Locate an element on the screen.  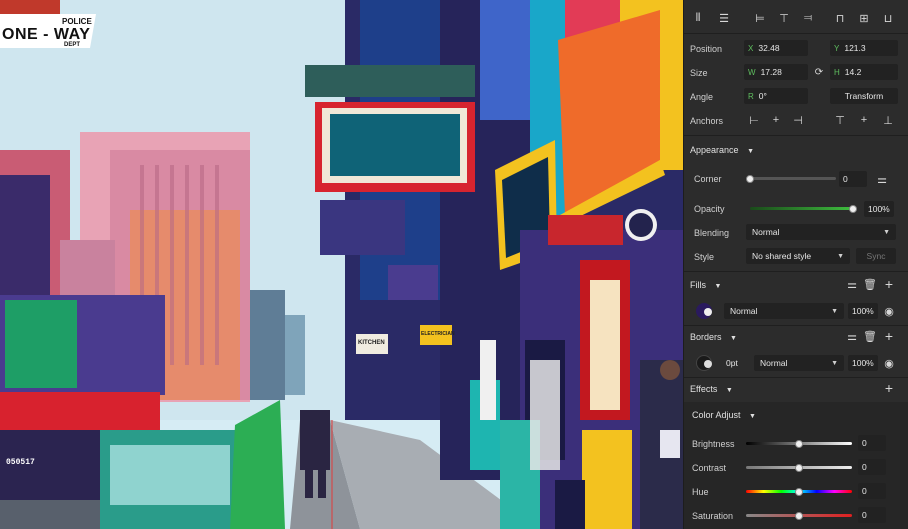
fills-title: Fills is located at coordinates (698, 285).